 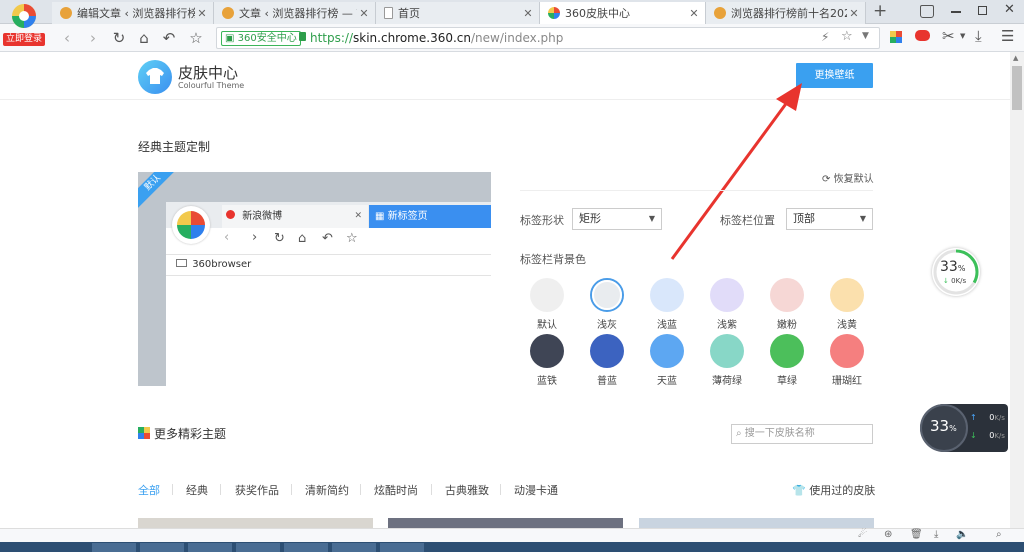 I want to click on apps-icon, so click(x=896, y=37).